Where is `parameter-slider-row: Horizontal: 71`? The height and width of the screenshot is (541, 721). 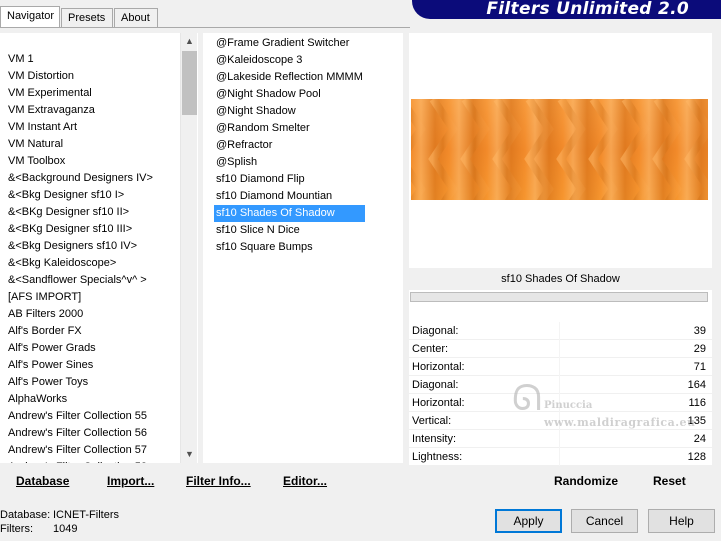
parameter-slider-row: Horizontal: 71 is located at coordinates (560, 367).